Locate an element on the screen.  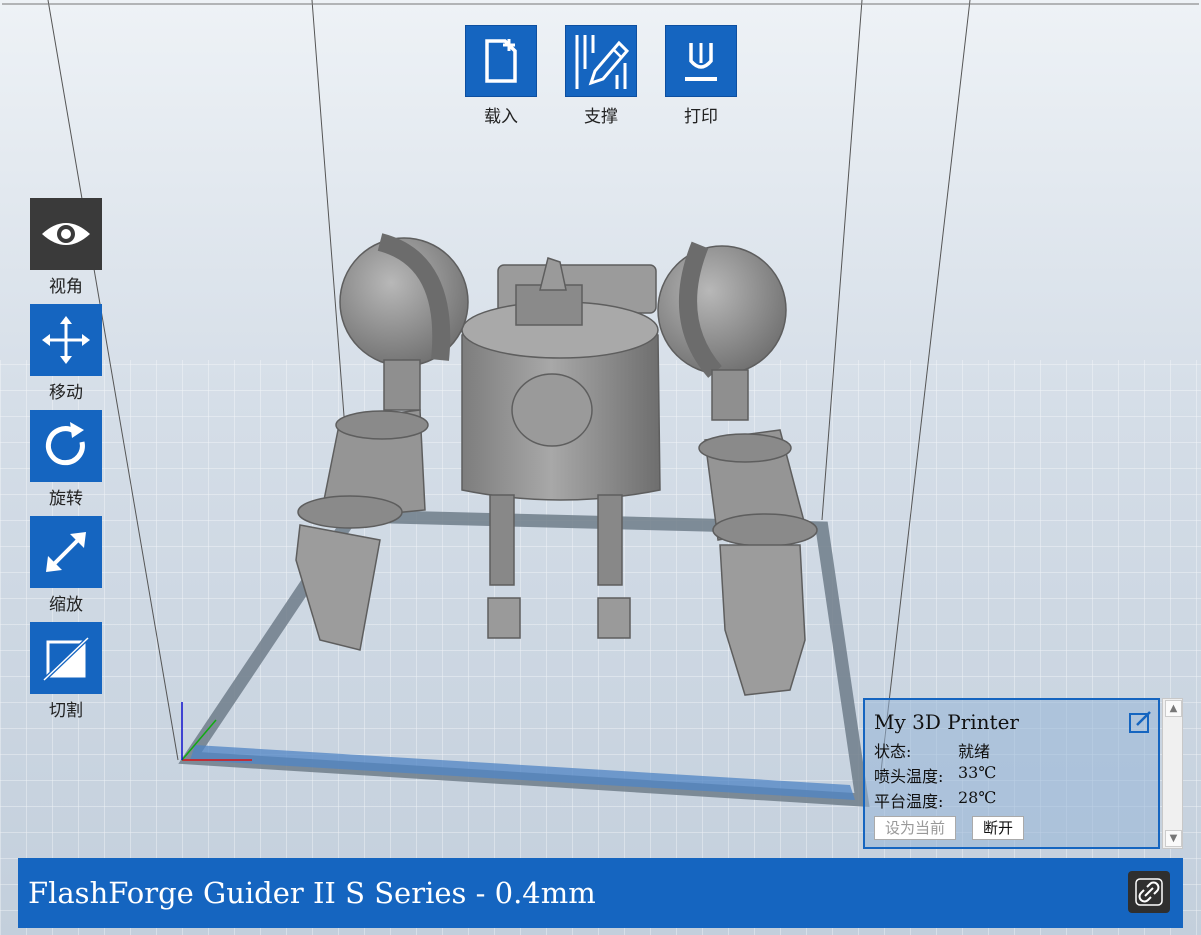
status-row: 状态: 就绪 is located at coordinates (932, 750).